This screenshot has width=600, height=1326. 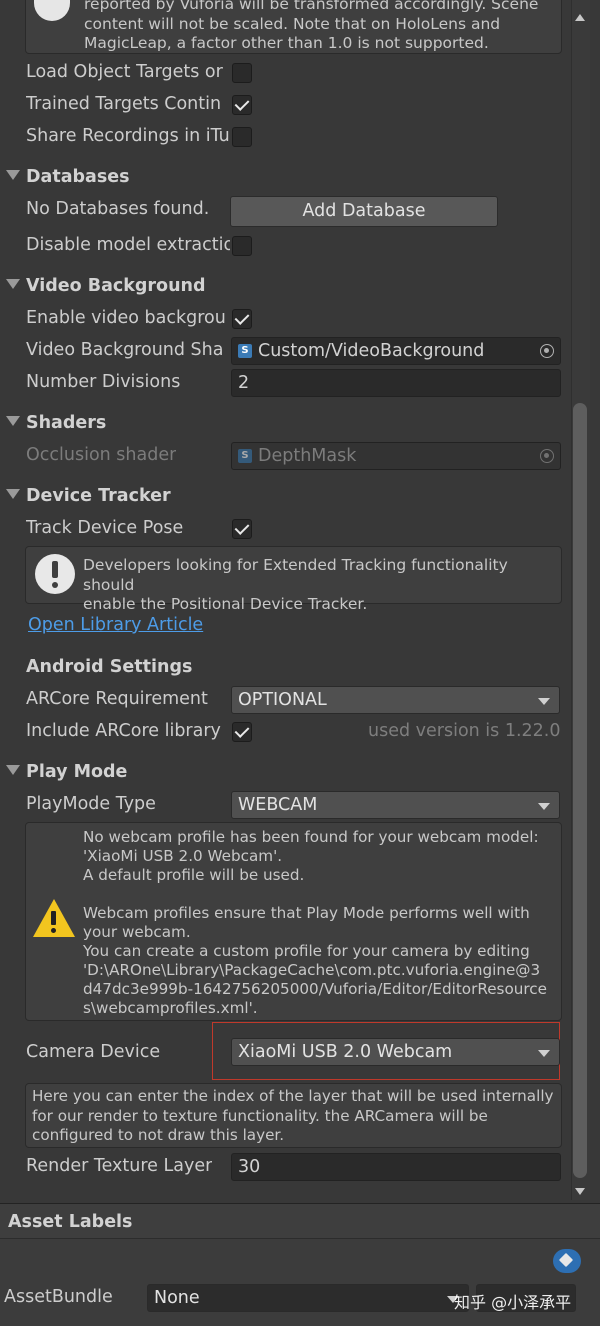 What do you see at coordinates (123, 731) in the screenshot?
I see `include-arcore-label: Include ARCore library` at bounding box center [123, 731].